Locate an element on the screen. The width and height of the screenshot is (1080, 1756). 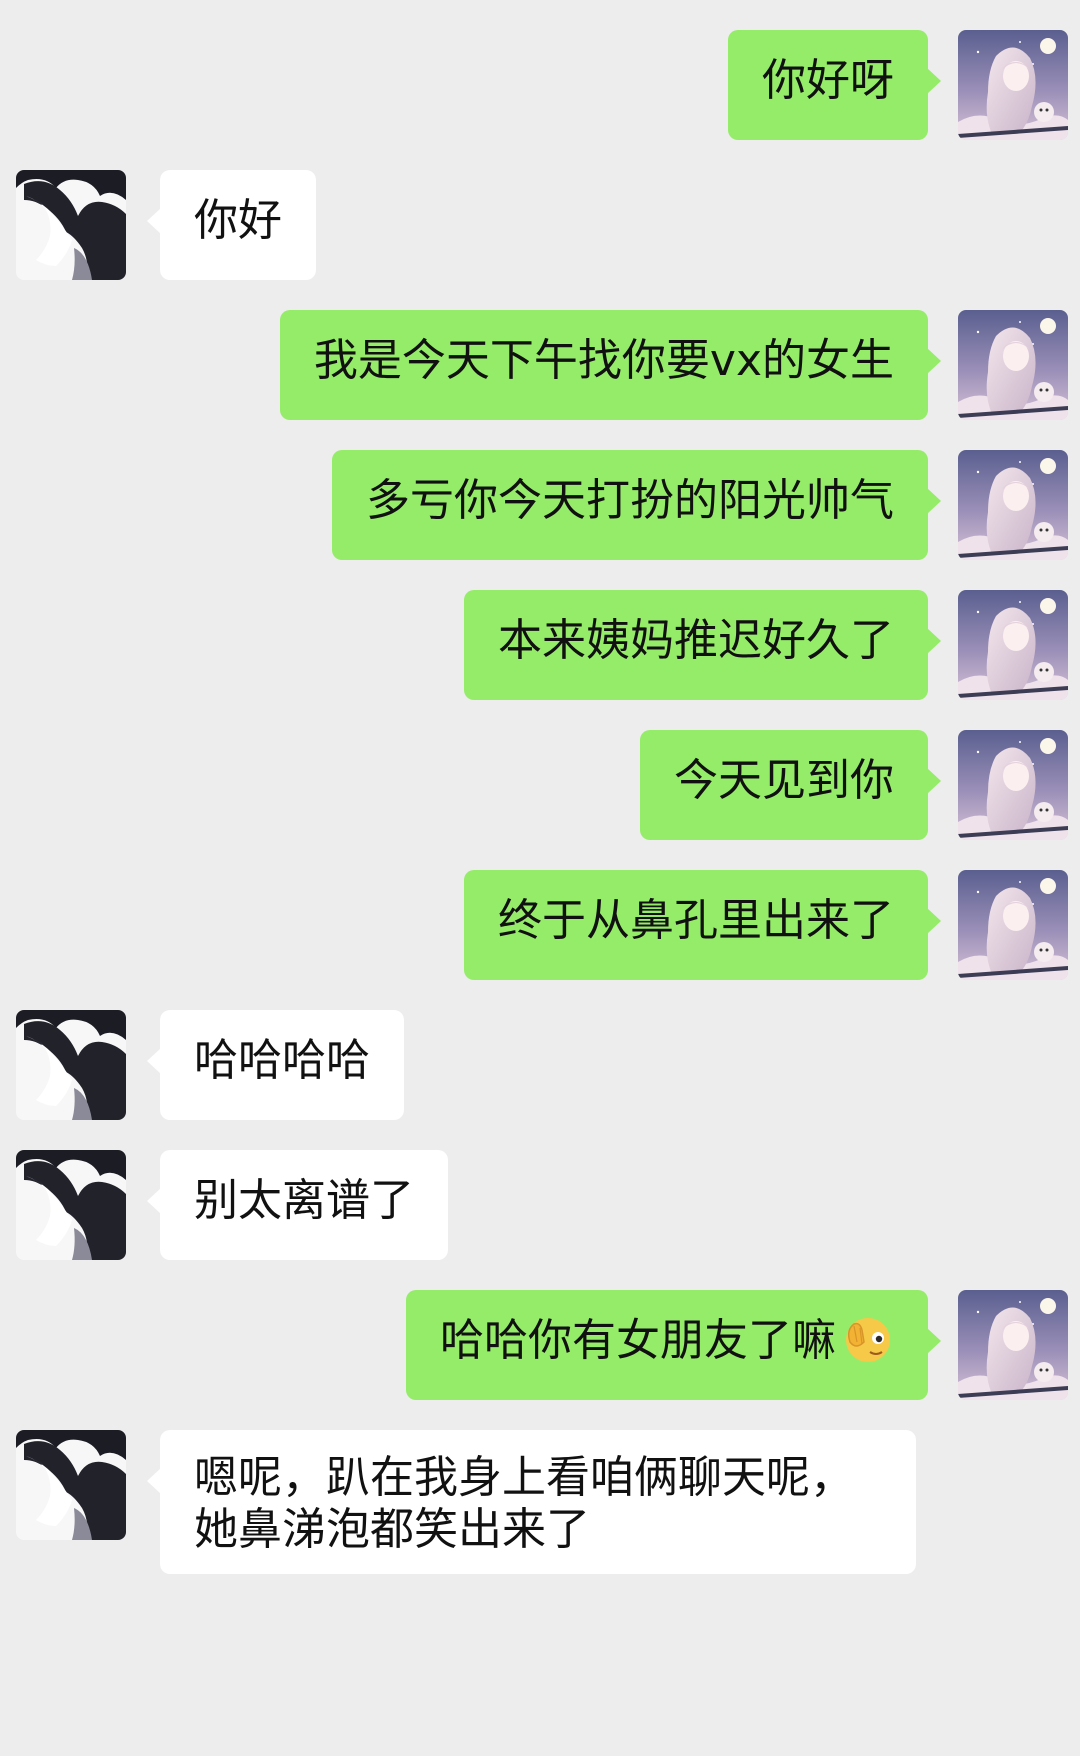
message-text: 哈哈你有女朋友了嘛 is located at coordinates (638, 1340).